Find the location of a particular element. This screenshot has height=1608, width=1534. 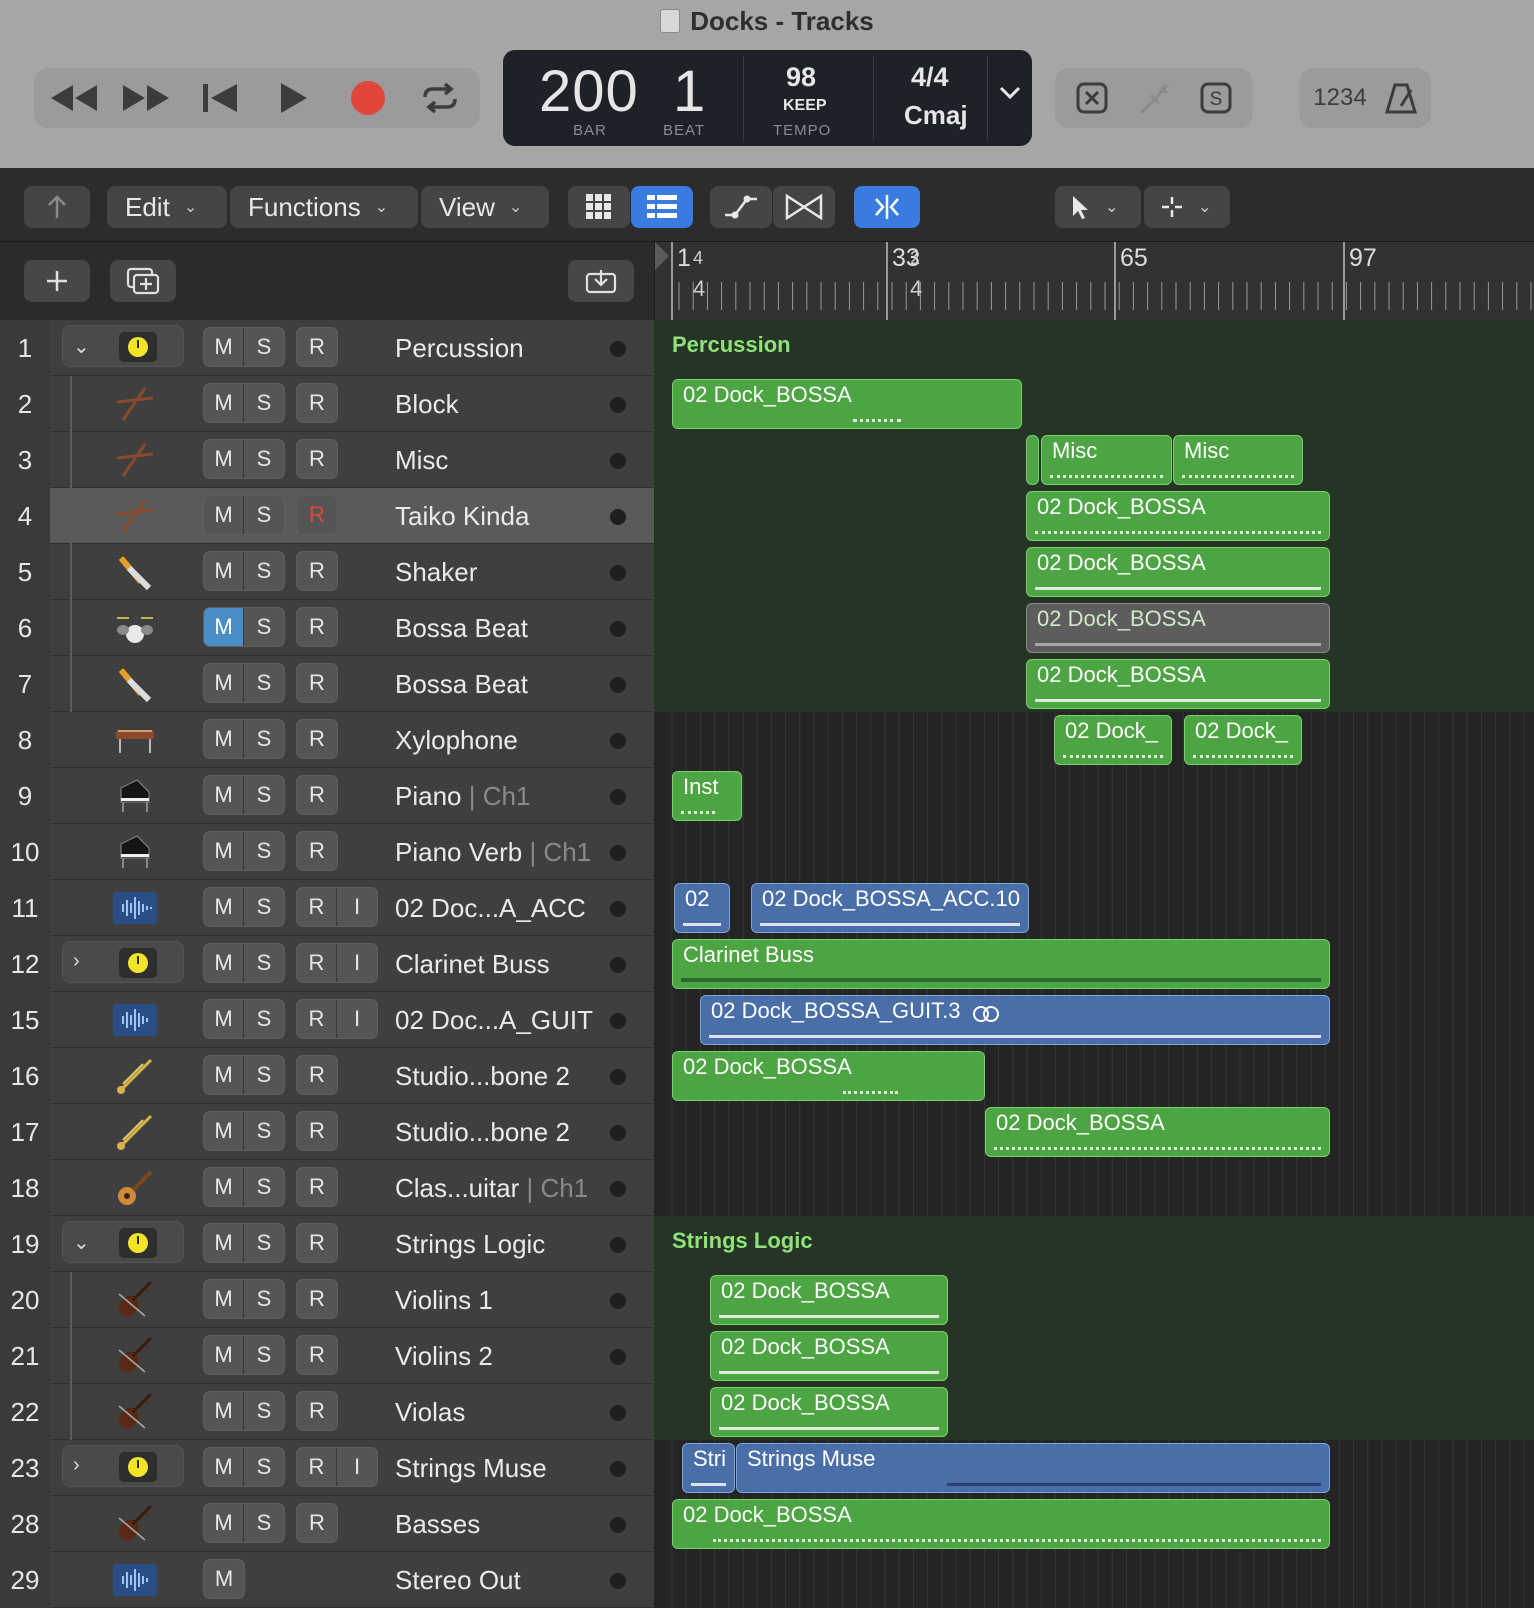

chevron-down-icon: ⌄ is located at coordinates (81, 346).